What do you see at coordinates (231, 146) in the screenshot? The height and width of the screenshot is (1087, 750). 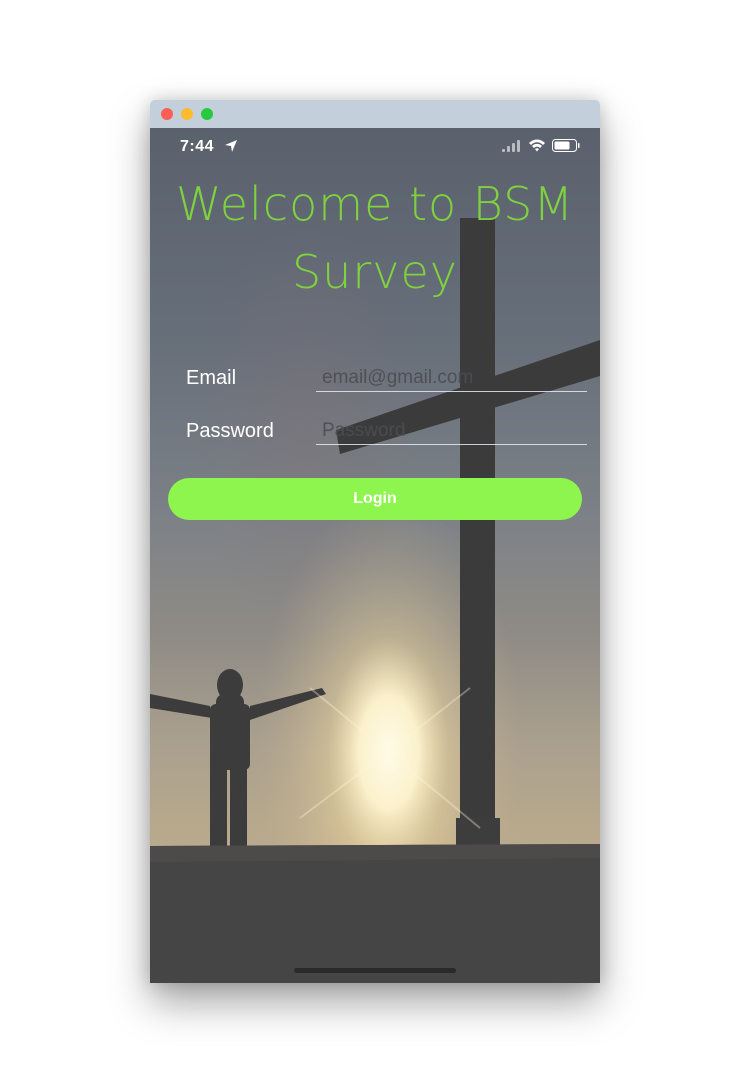 I see `location-arrow-icon` at bounding box center [231, 146].